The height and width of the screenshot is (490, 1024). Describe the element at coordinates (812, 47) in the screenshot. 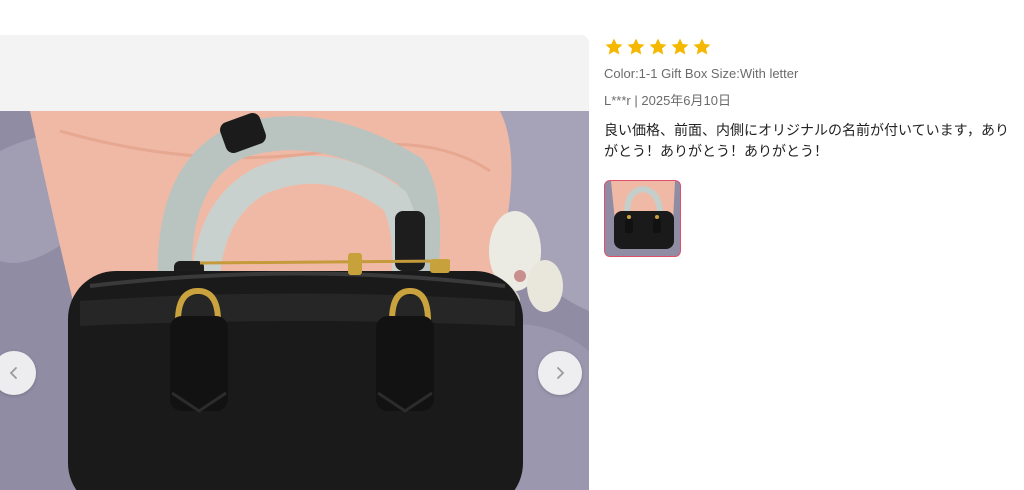

I see `star-rating` at that location.